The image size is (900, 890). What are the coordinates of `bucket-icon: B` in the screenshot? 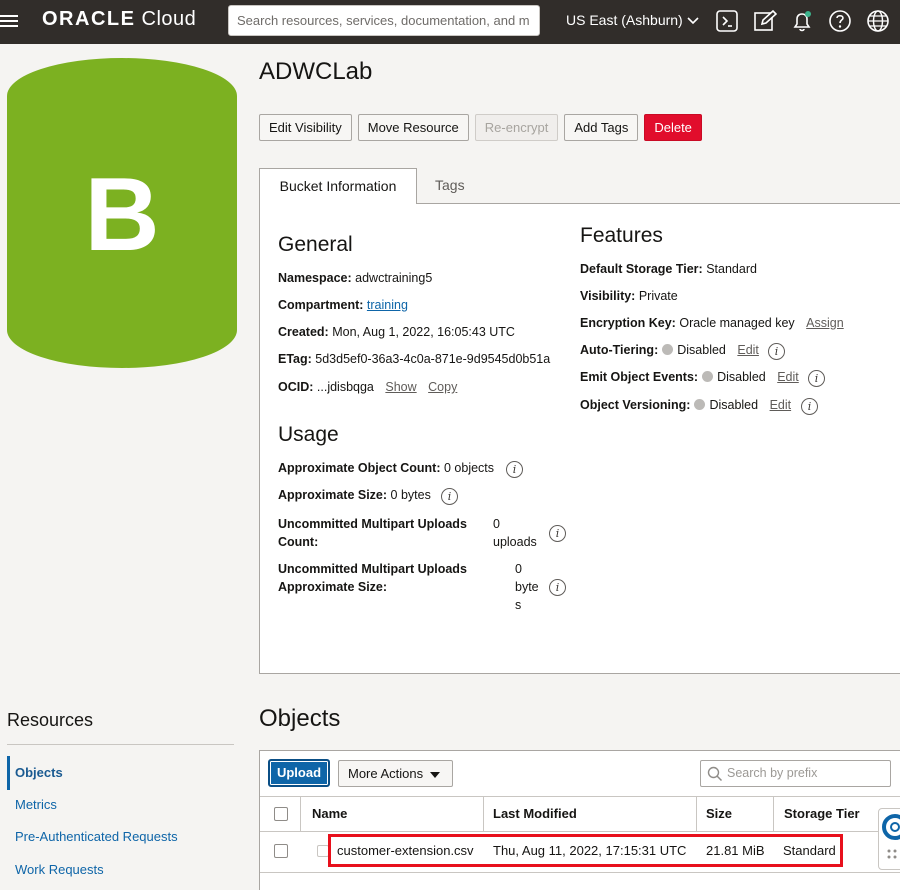 It's located at (122, 213).